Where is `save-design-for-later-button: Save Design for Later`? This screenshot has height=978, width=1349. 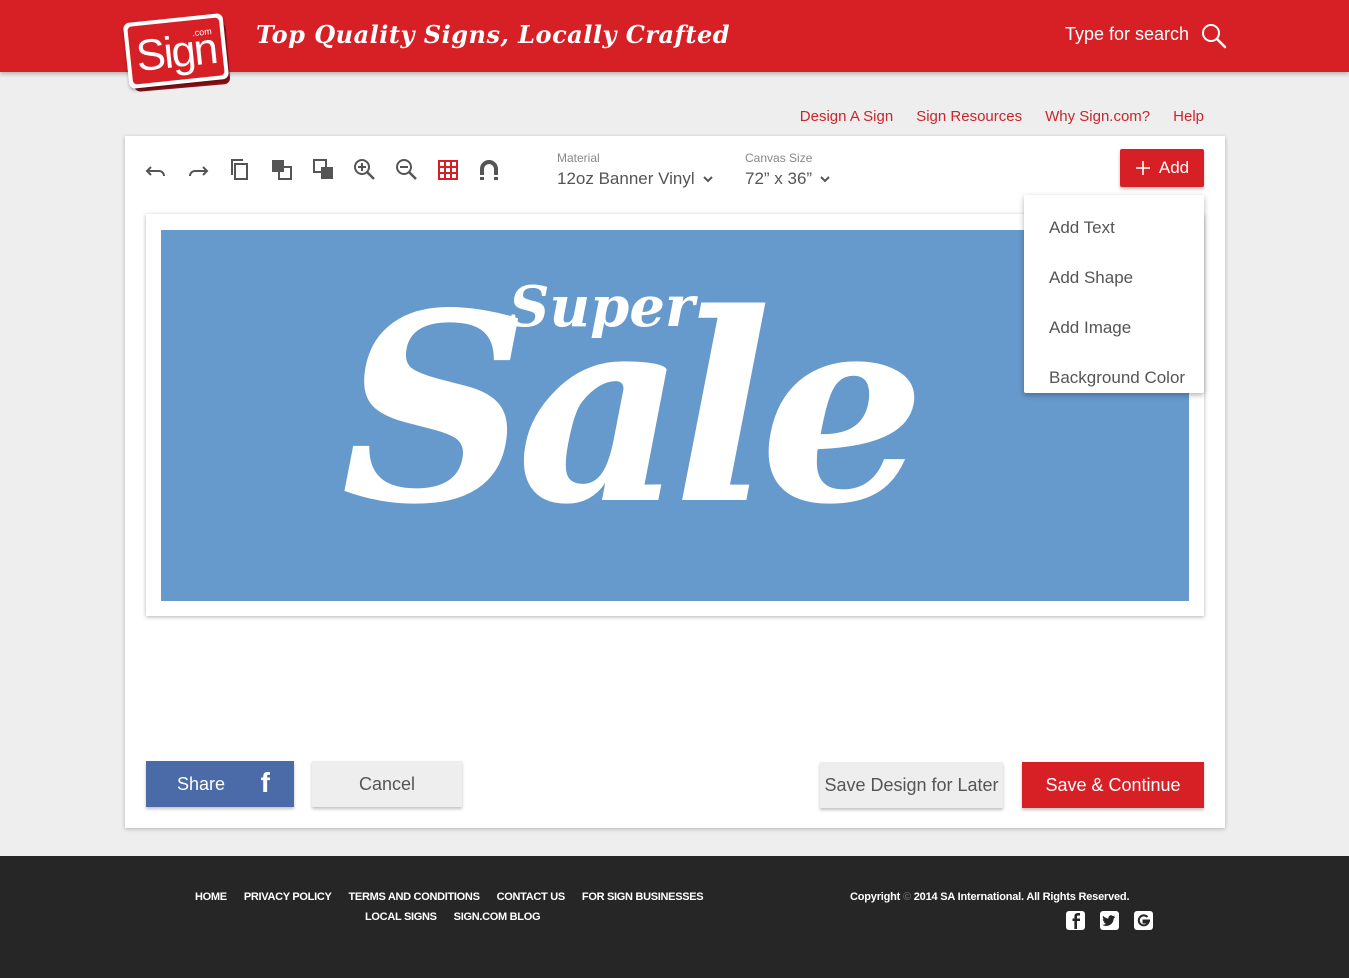
save-design-for-later-button: Save Design for Later is located at coordinates (911, 785).